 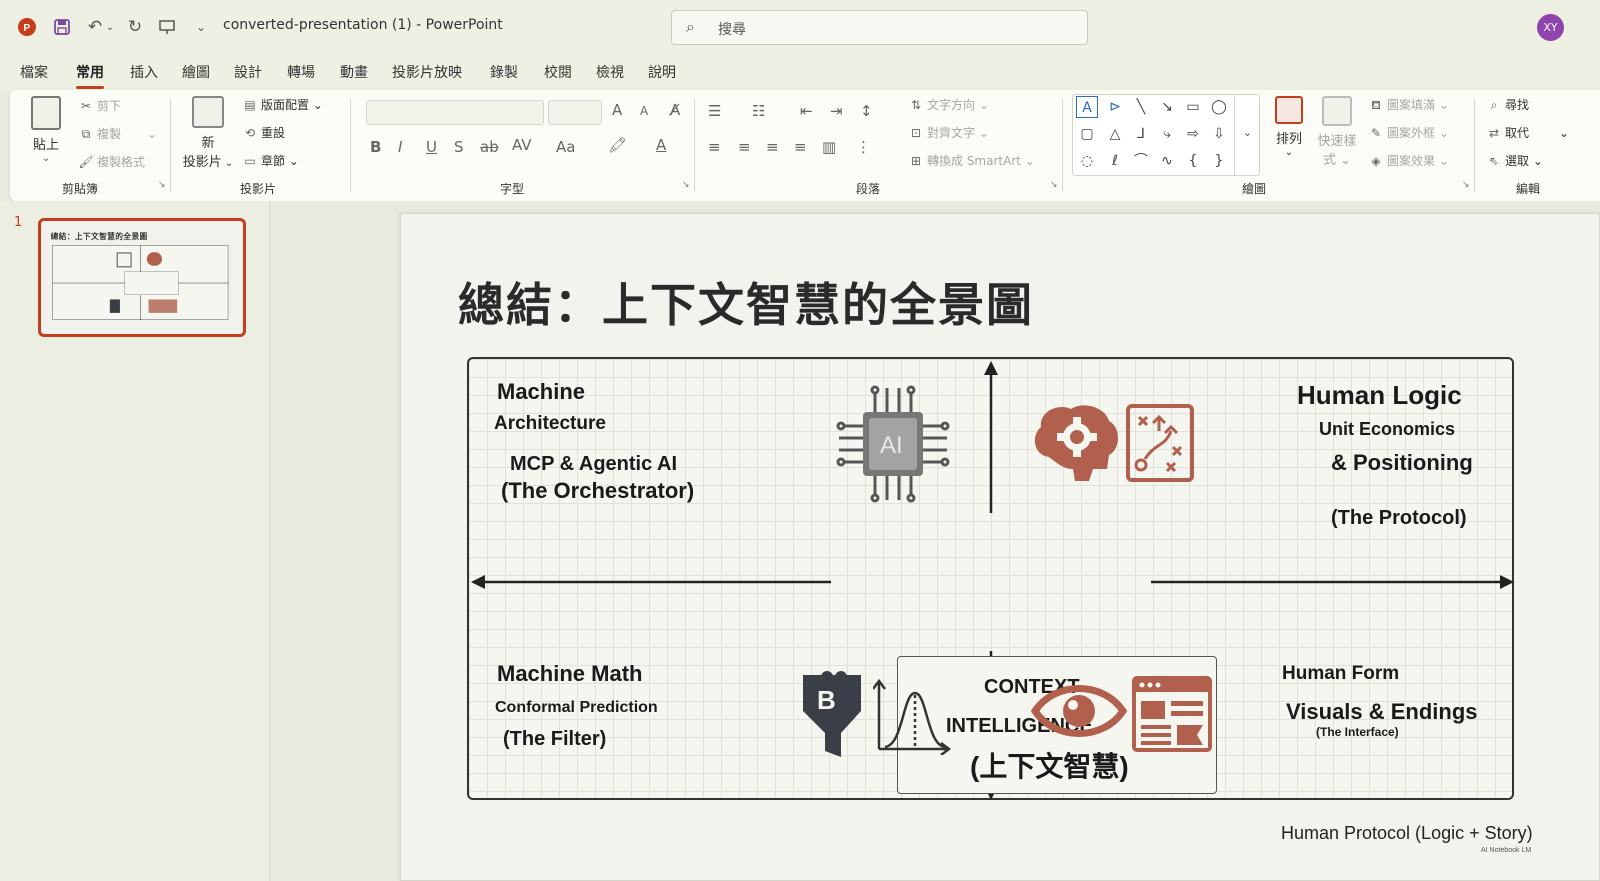 I want to click on slide-thumbnail: 總結：上下文智慧的全景圖, so click(x=142, y=277).